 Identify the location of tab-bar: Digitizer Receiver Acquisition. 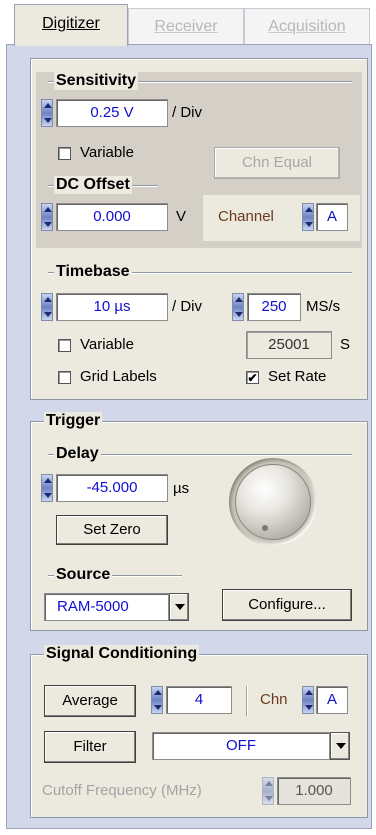
(188, 23).